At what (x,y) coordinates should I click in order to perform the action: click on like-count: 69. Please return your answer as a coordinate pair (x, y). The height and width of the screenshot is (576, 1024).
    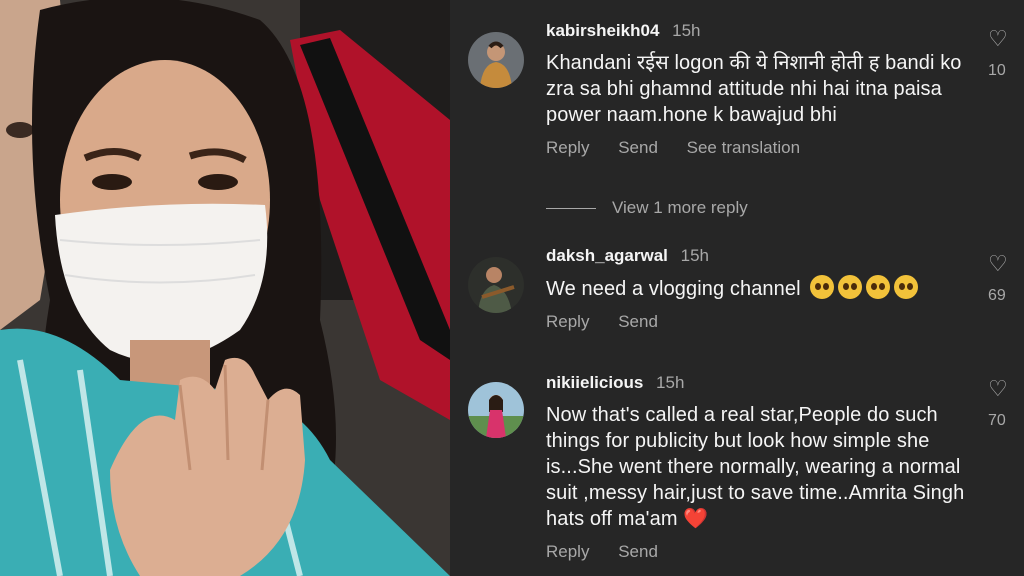
    Looking at the image, I should click on (997, 295).